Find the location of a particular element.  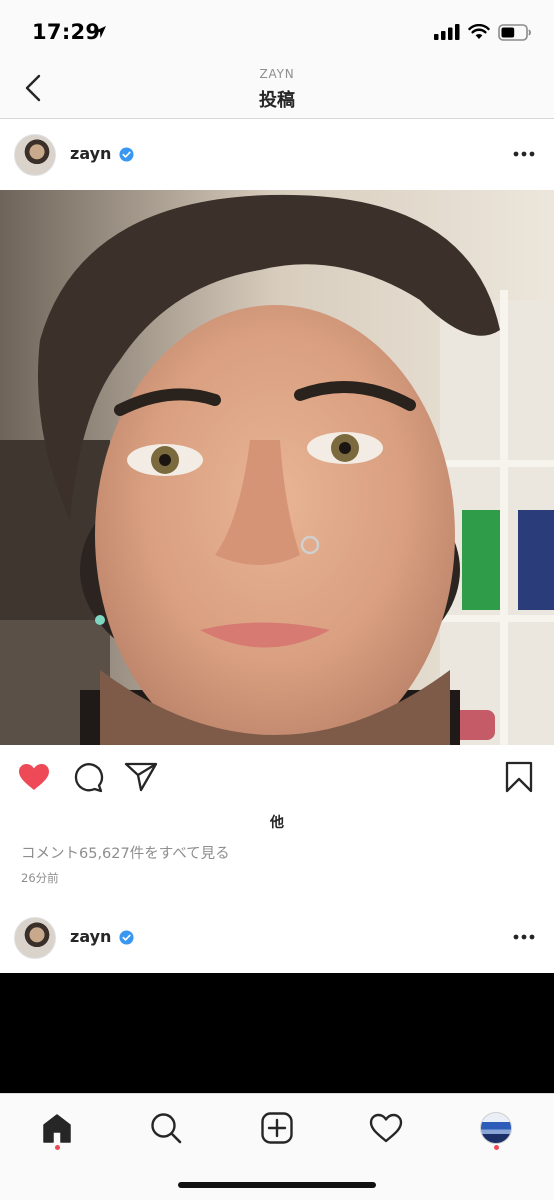

nav-header: ZAYN 投稿 is located at coordinates (277, 90).